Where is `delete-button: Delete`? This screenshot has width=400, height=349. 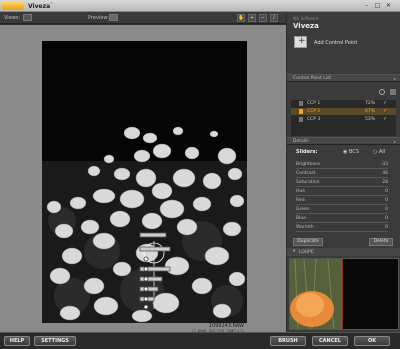
delete-button: Delete is located at coordinates (381, 242).